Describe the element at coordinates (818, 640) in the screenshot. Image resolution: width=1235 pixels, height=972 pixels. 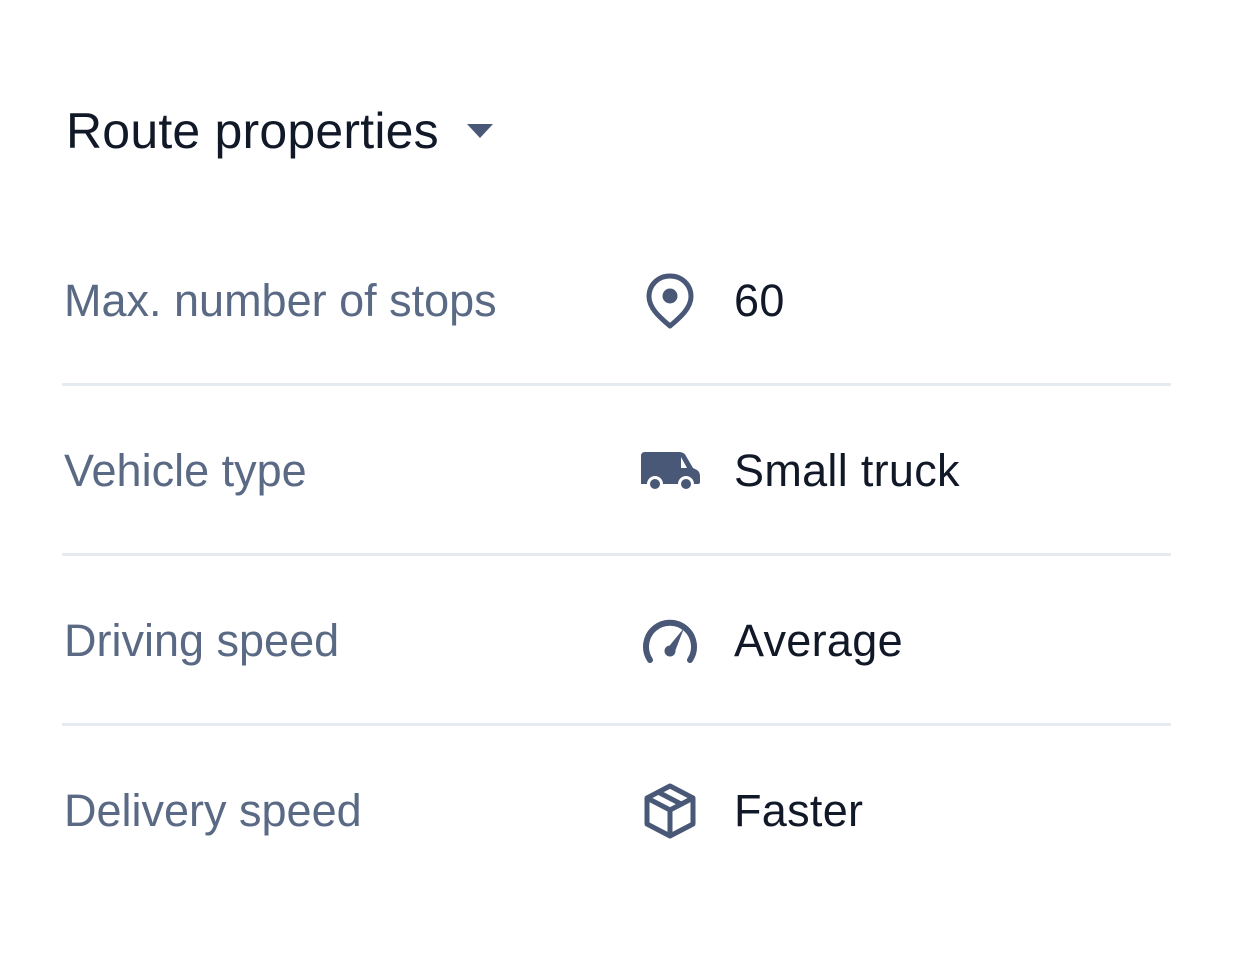
I see `property-value-text: Average` at that location.